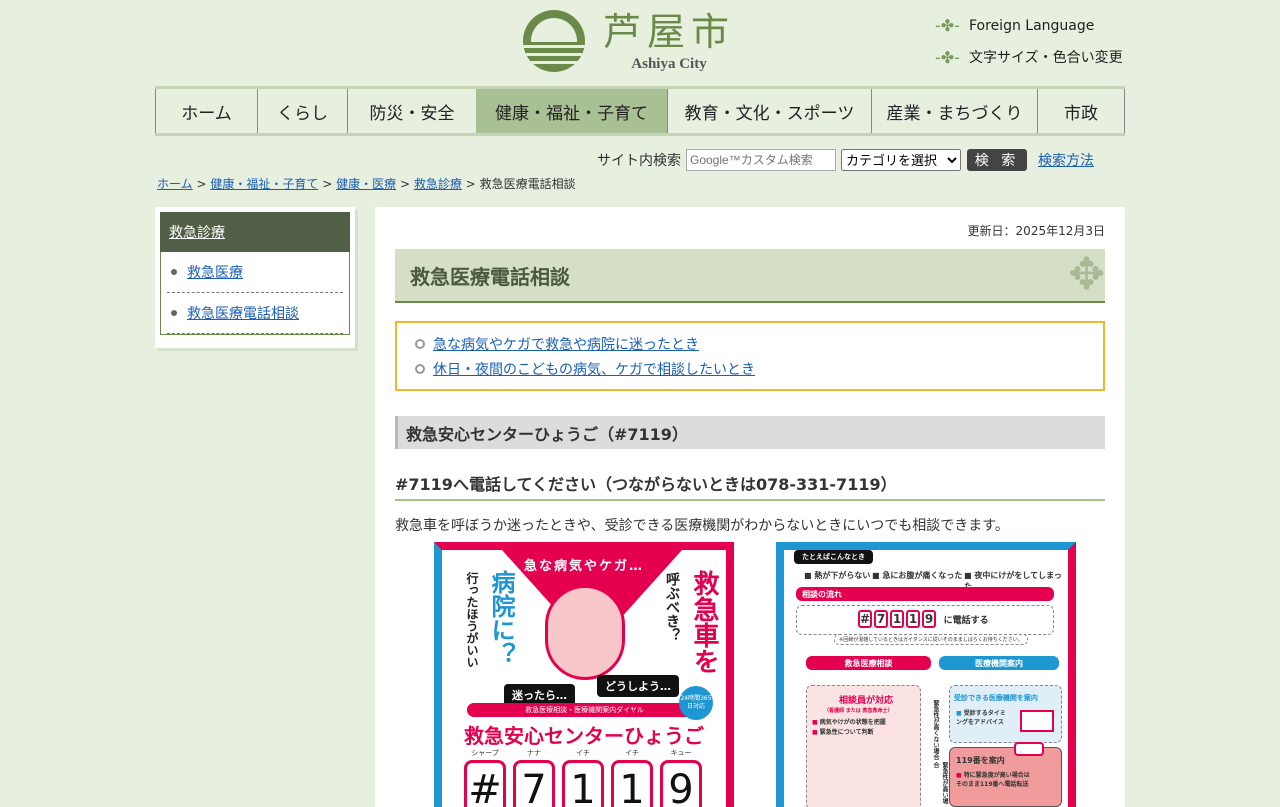 This screenshot has width=1280, height=807. Describe the element at coordinates (868, 663) in the screenshot. I see `consult-pill: 救急医療相談` at that location.